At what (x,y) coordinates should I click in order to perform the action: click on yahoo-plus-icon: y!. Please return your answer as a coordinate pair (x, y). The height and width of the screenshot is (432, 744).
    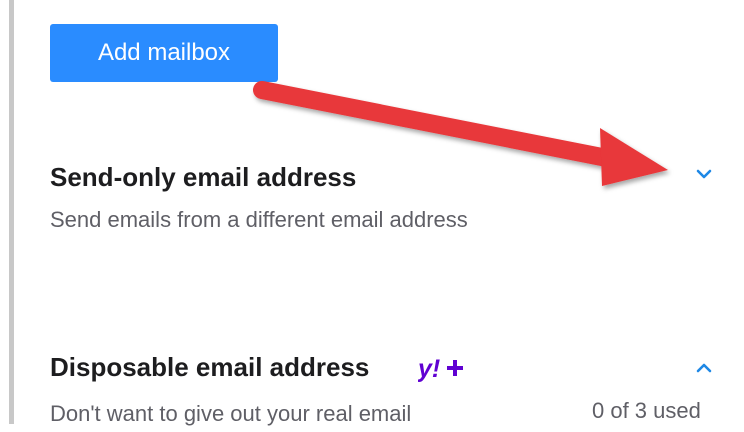
    Looking at the image, I should click on (442, 369).